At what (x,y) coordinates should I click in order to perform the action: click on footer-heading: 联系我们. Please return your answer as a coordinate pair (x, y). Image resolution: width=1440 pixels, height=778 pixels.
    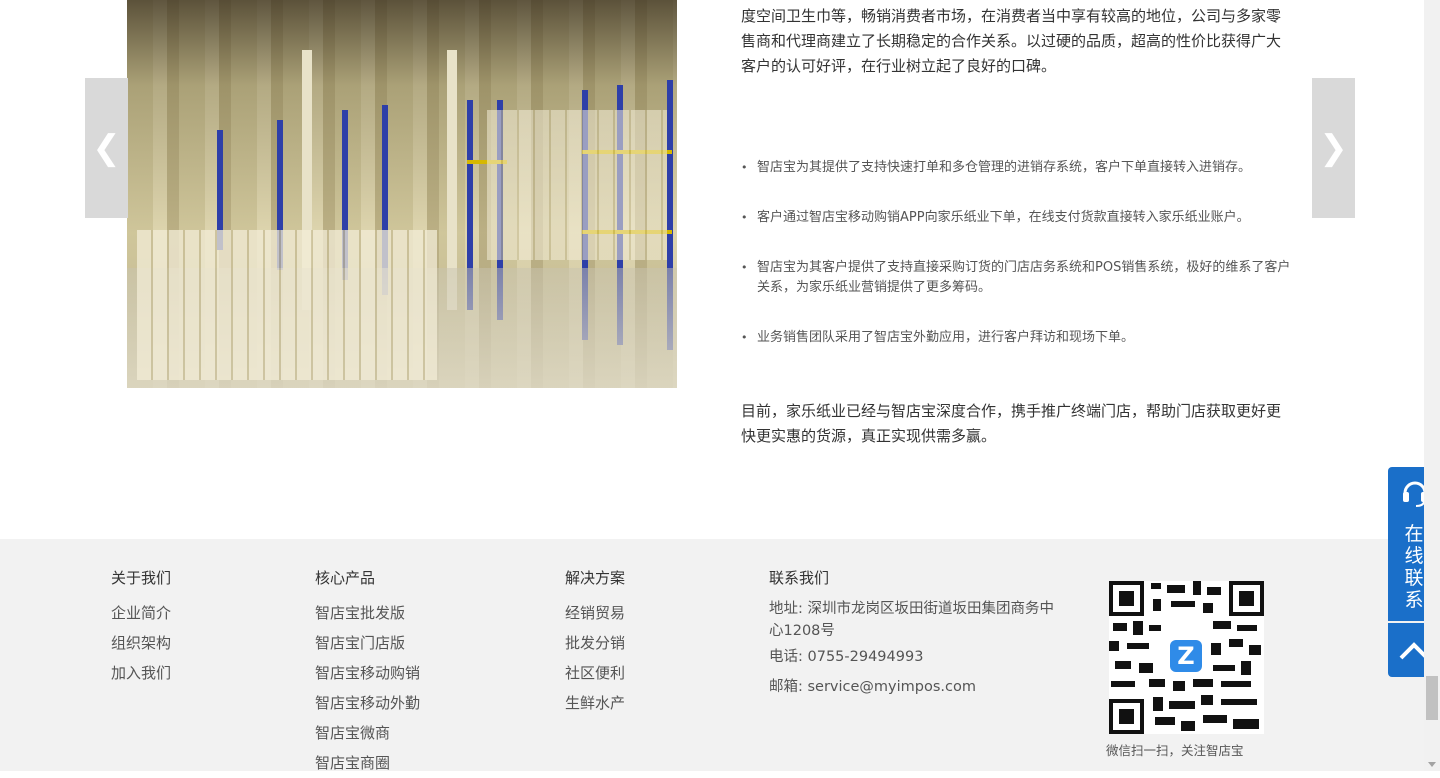
    Looking at the image, I should click on (799, 578).